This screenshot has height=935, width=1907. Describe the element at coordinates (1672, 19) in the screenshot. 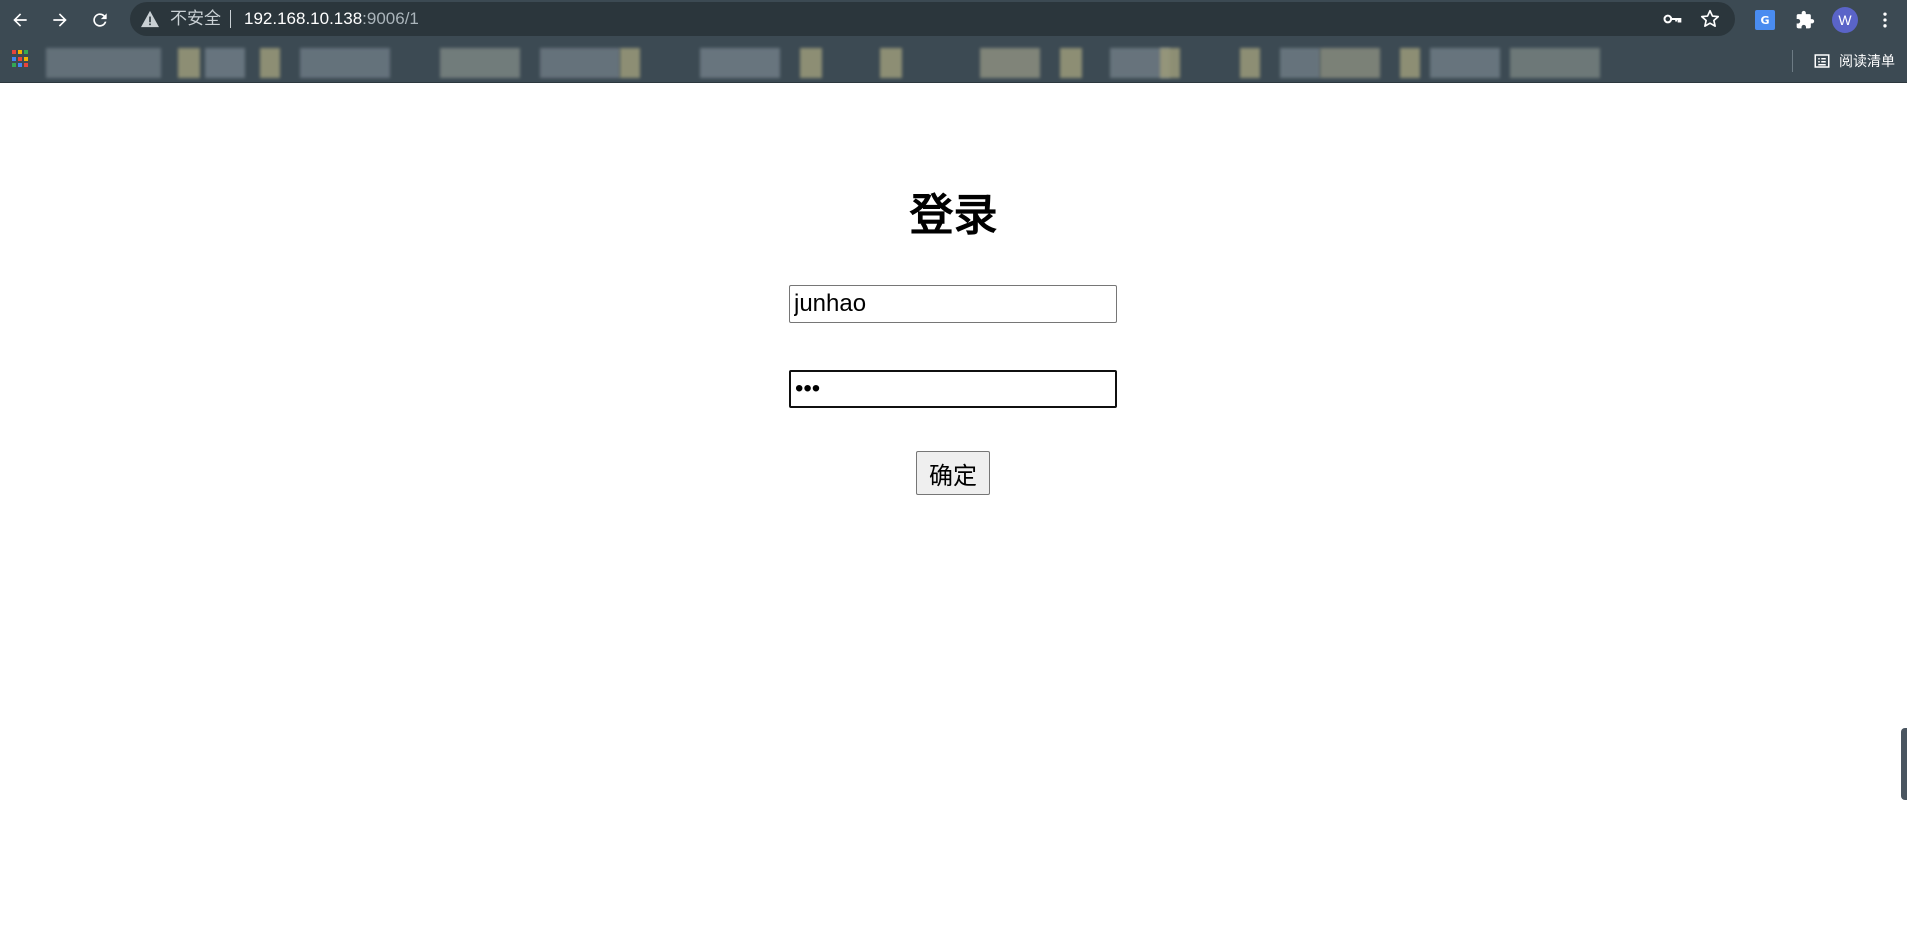

I see `key-icon` at that location.